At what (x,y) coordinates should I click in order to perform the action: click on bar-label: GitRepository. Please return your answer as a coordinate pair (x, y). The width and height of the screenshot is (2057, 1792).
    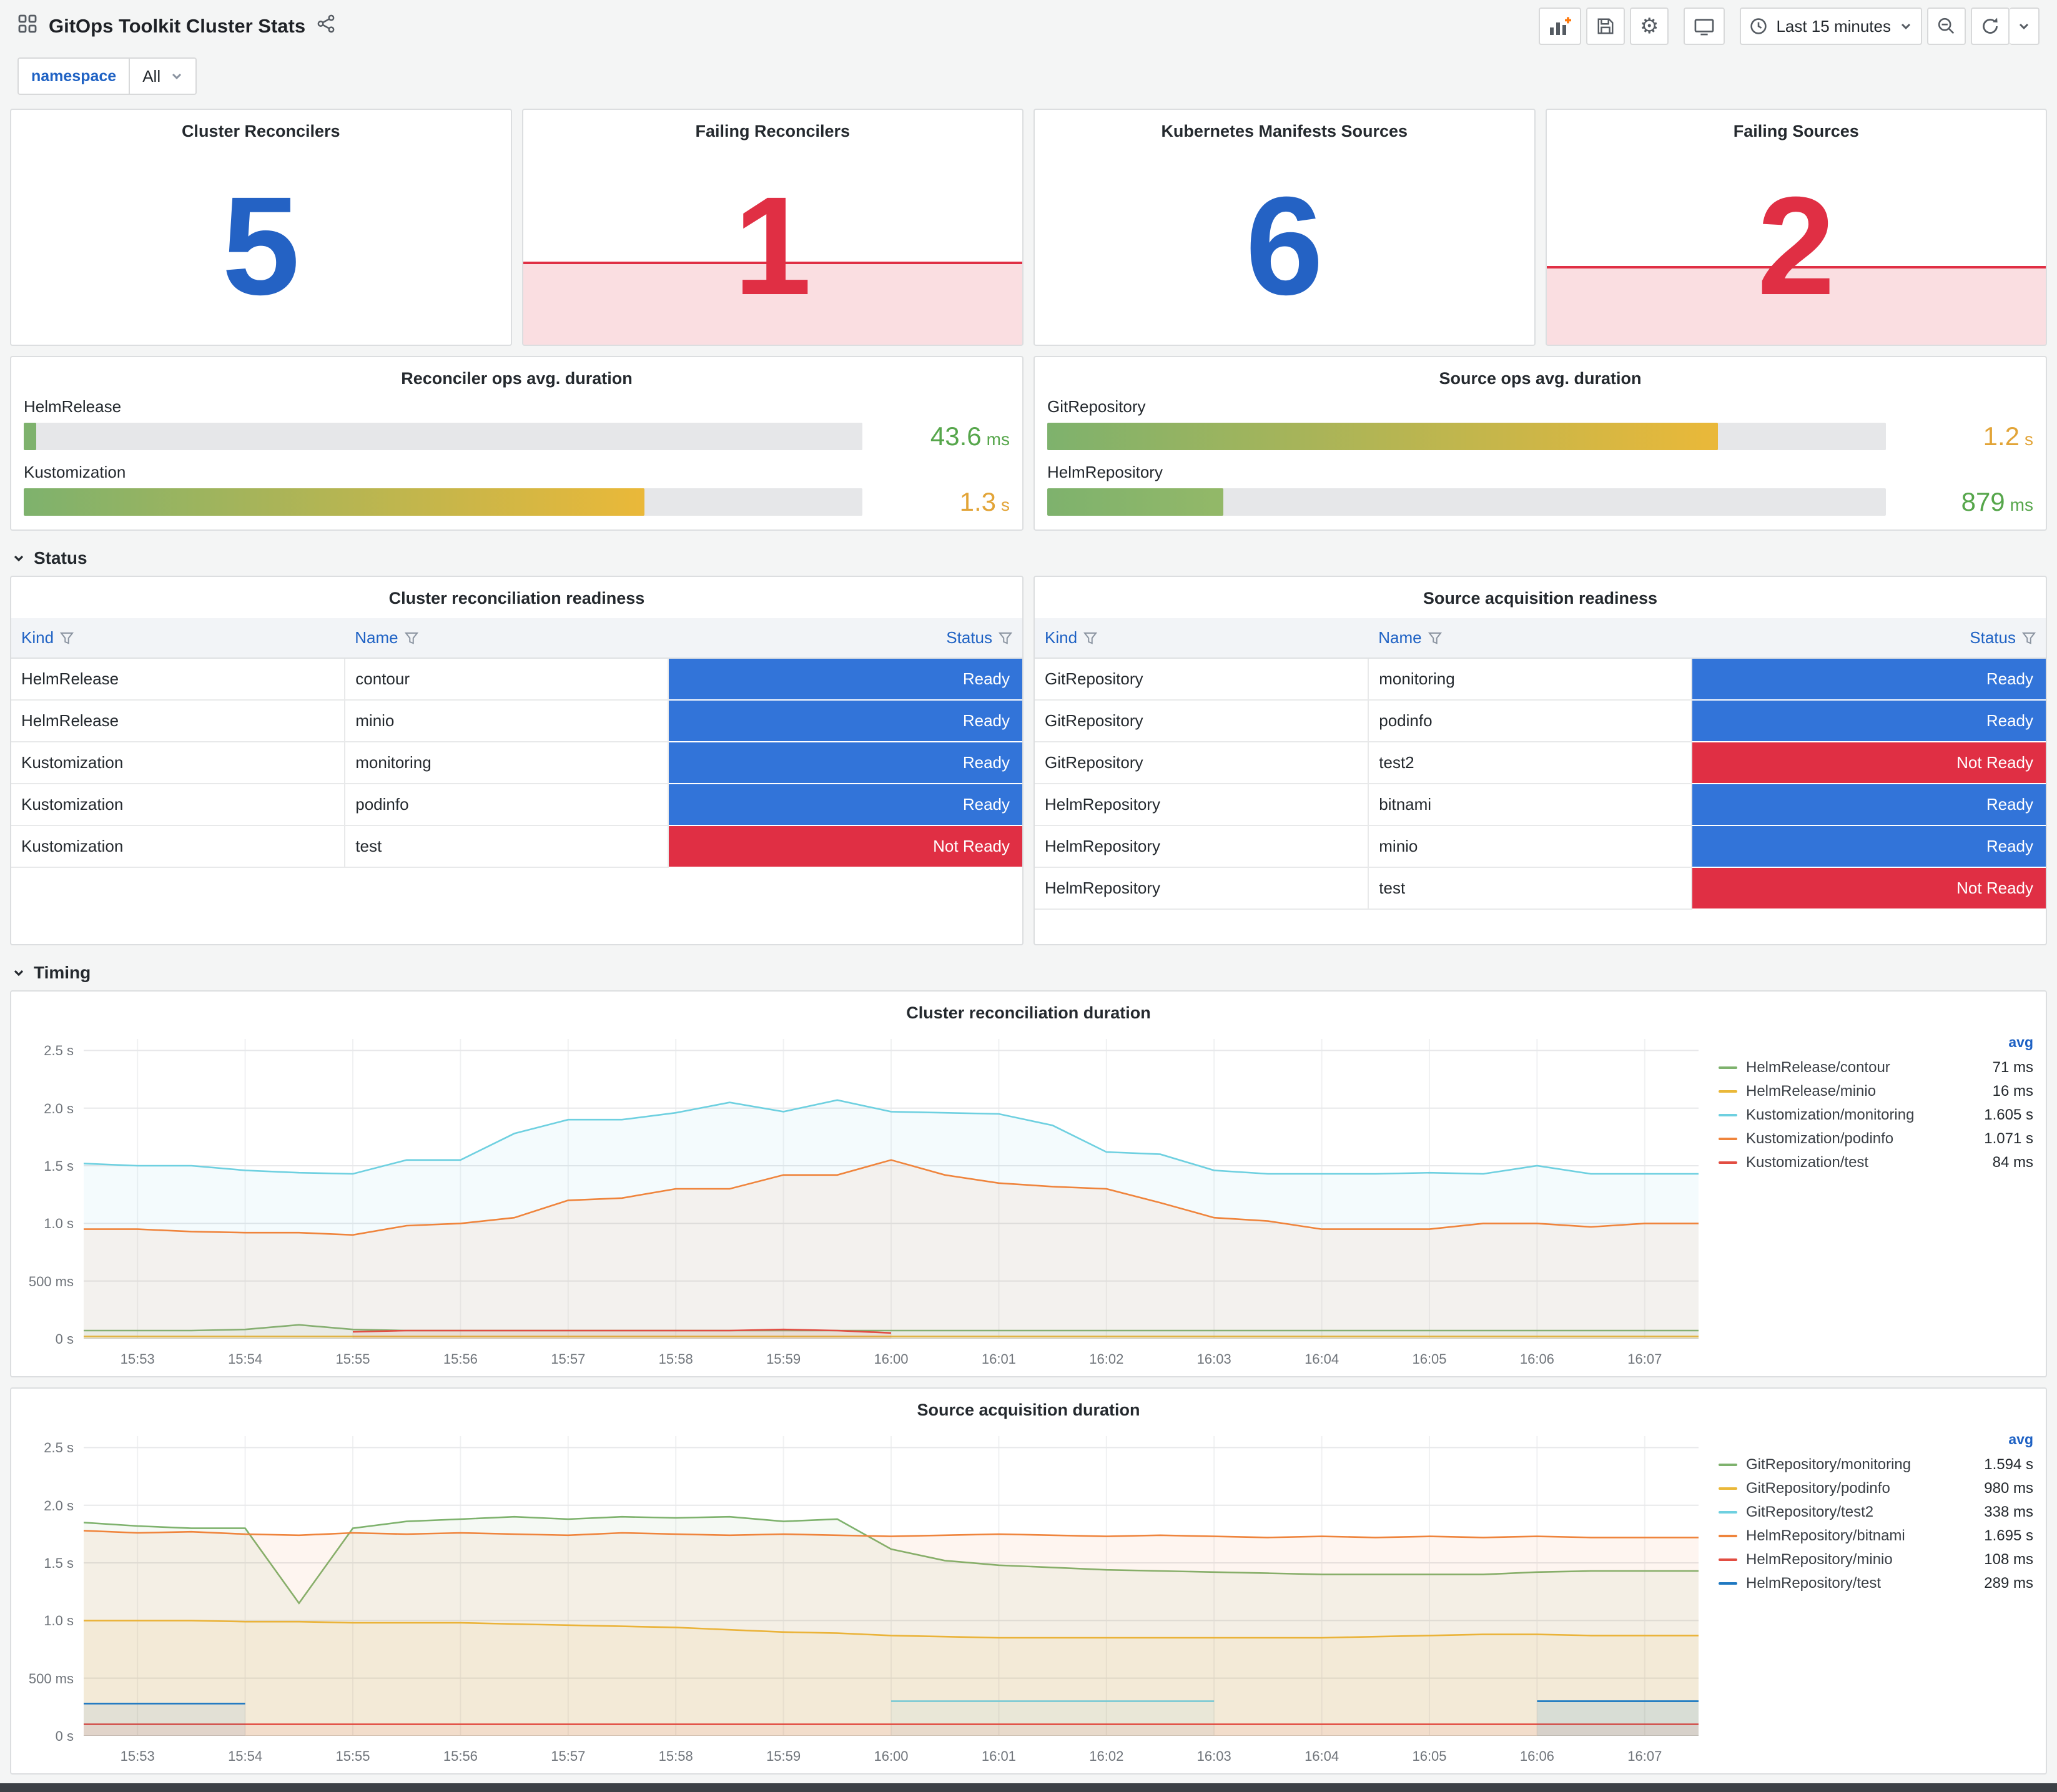
    Looking at the image, I should click on (1096, 406).